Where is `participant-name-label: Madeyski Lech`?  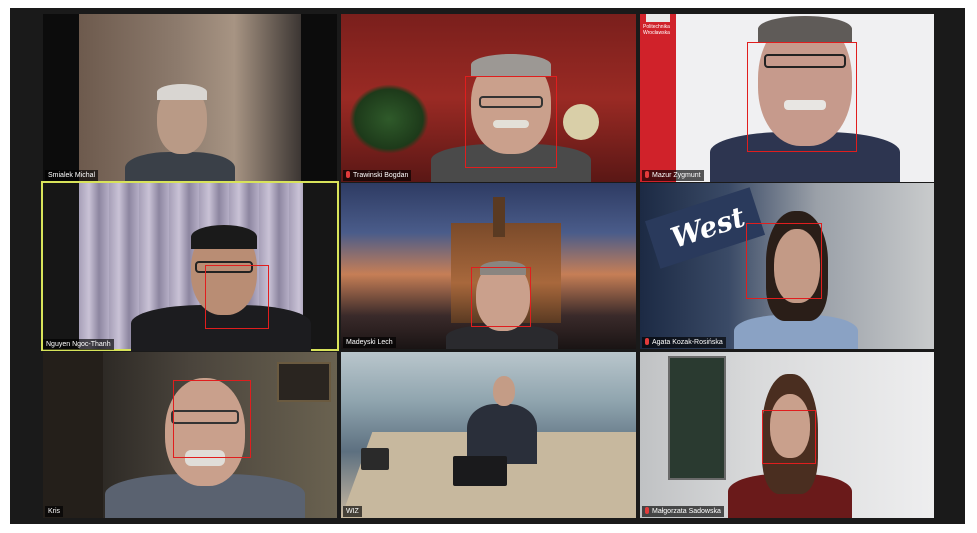
participant-name-label: Madeyski Lech is located at coordinates (369, 342).